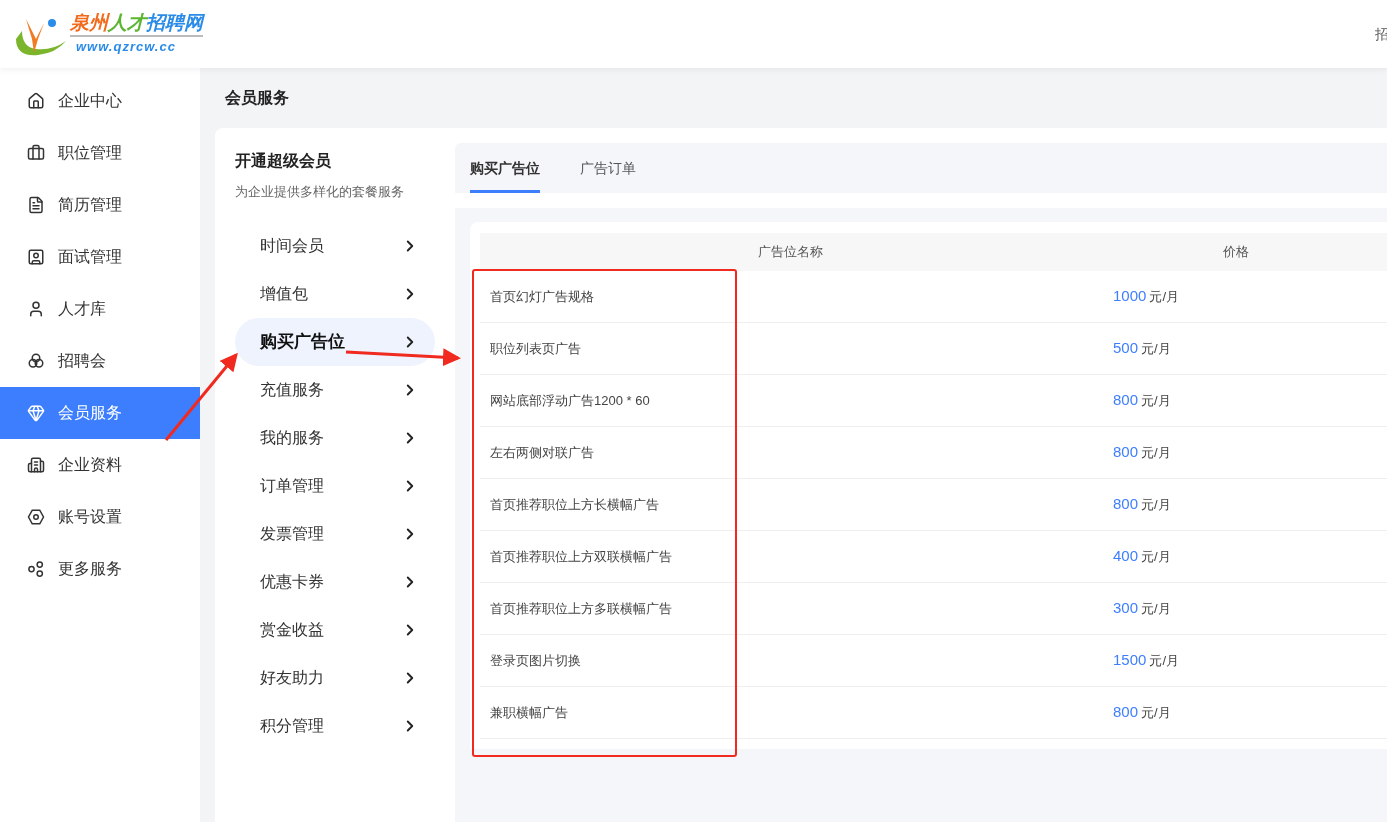 Image resolution: width=1387 pixels, height=822 pixels. I want to click on circles-icon, so click(36, 361).